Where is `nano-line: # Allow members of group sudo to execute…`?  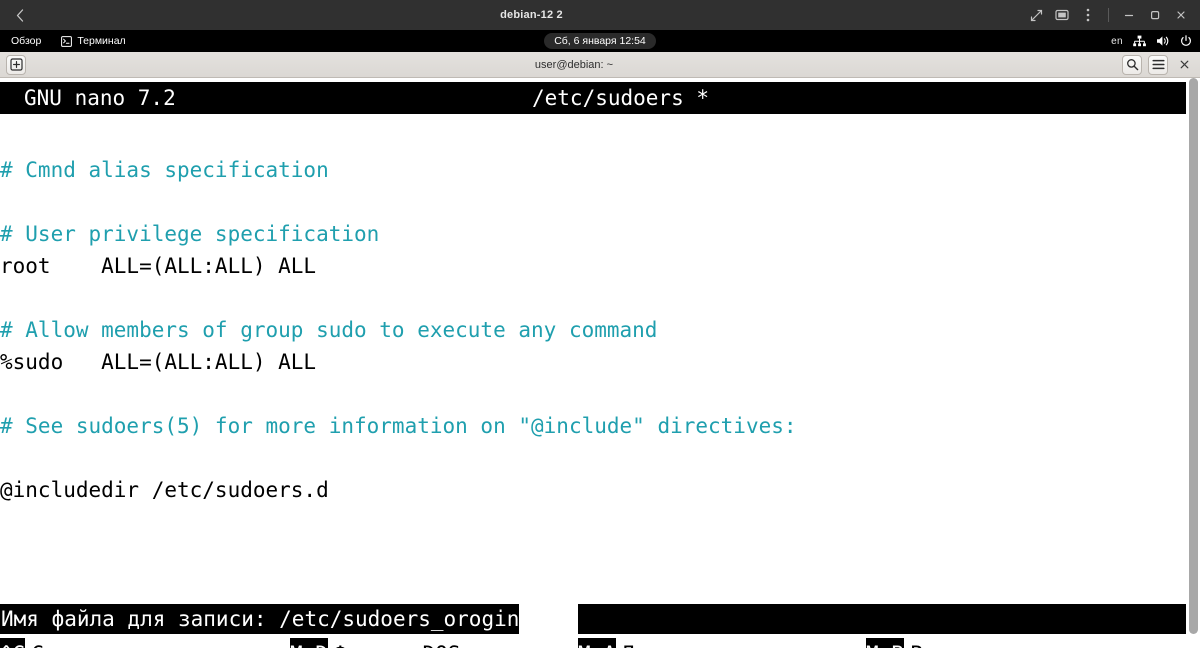 nano-line: # Allow members of group sudo to execute… is located at coordinates (329, 330).